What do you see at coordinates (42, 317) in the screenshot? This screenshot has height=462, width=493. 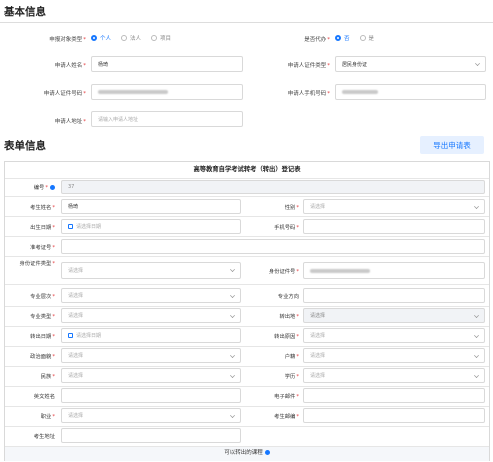 I see `major-type-label: 专业类型*` at bounding box center [42, 317].